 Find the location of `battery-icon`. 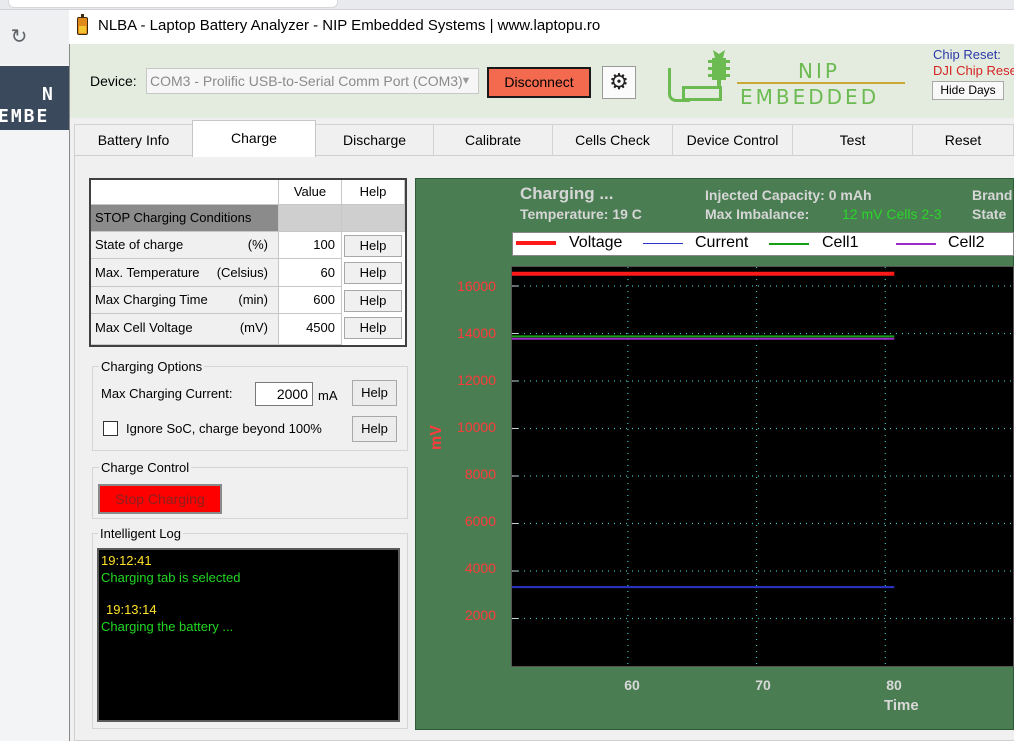

battery-icon is located at coordinates (82, 24).